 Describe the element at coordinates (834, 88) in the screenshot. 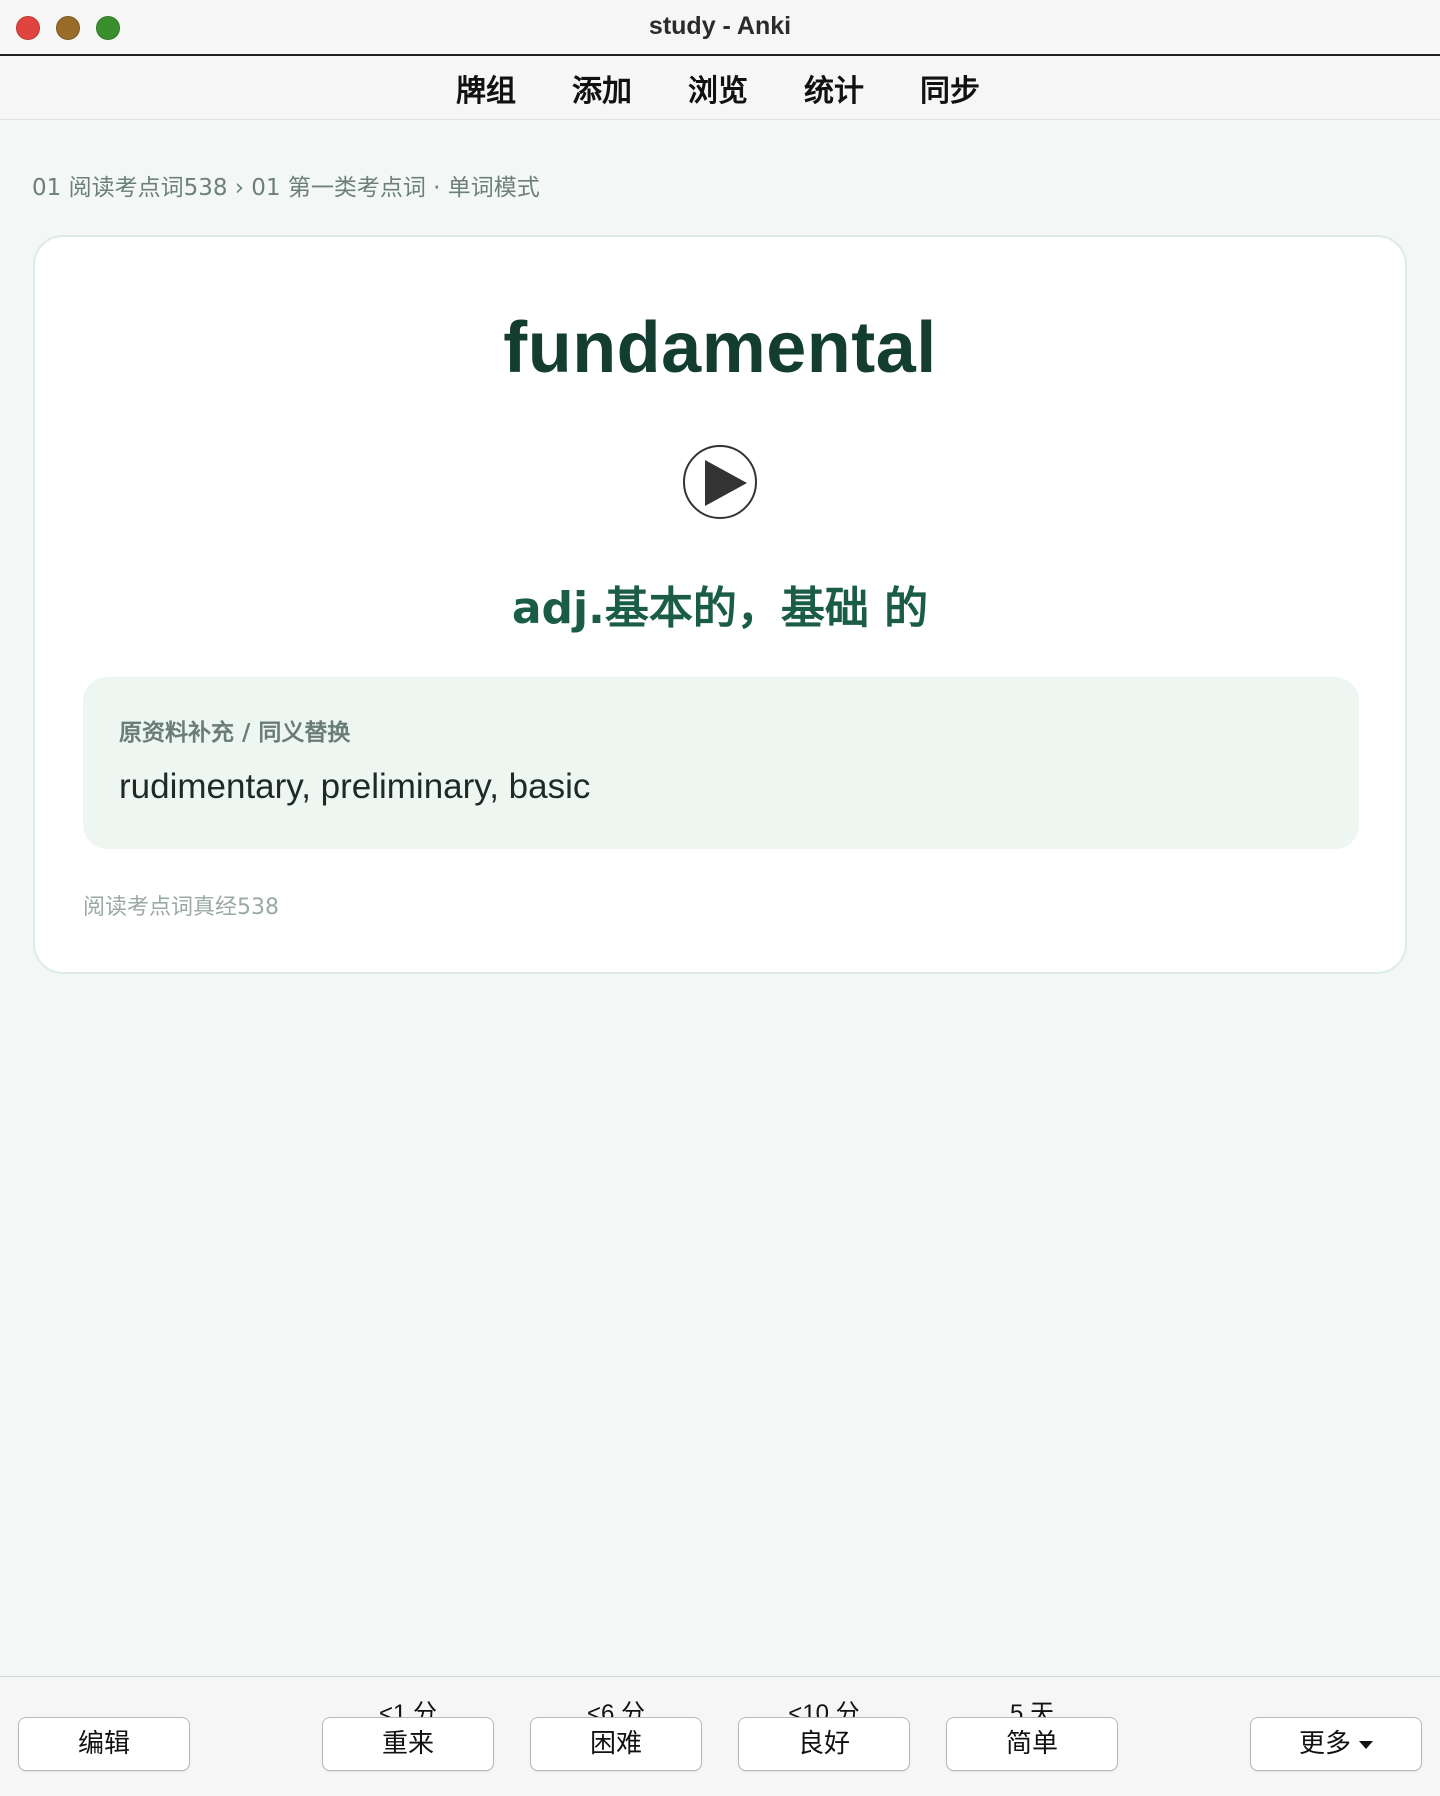

I see `toolbar-stats: 统计` at that location.